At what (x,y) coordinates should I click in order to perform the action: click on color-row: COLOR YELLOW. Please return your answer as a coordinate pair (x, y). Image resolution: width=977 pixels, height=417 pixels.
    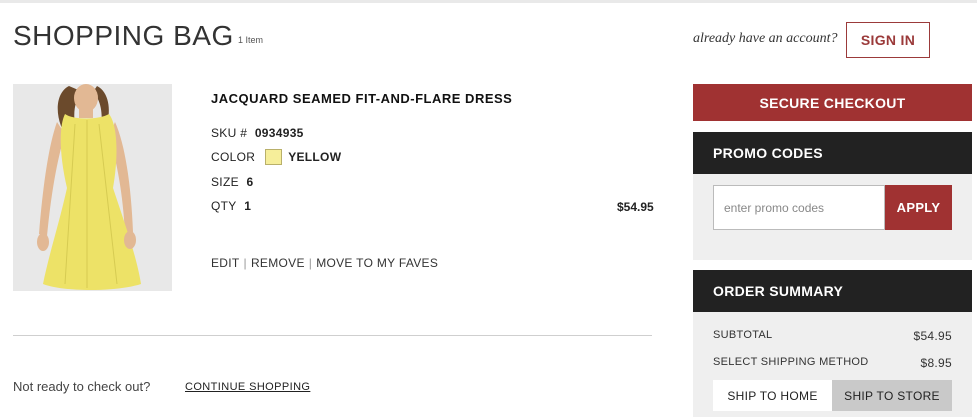
    Looking at the image, I should click on (276, 157).